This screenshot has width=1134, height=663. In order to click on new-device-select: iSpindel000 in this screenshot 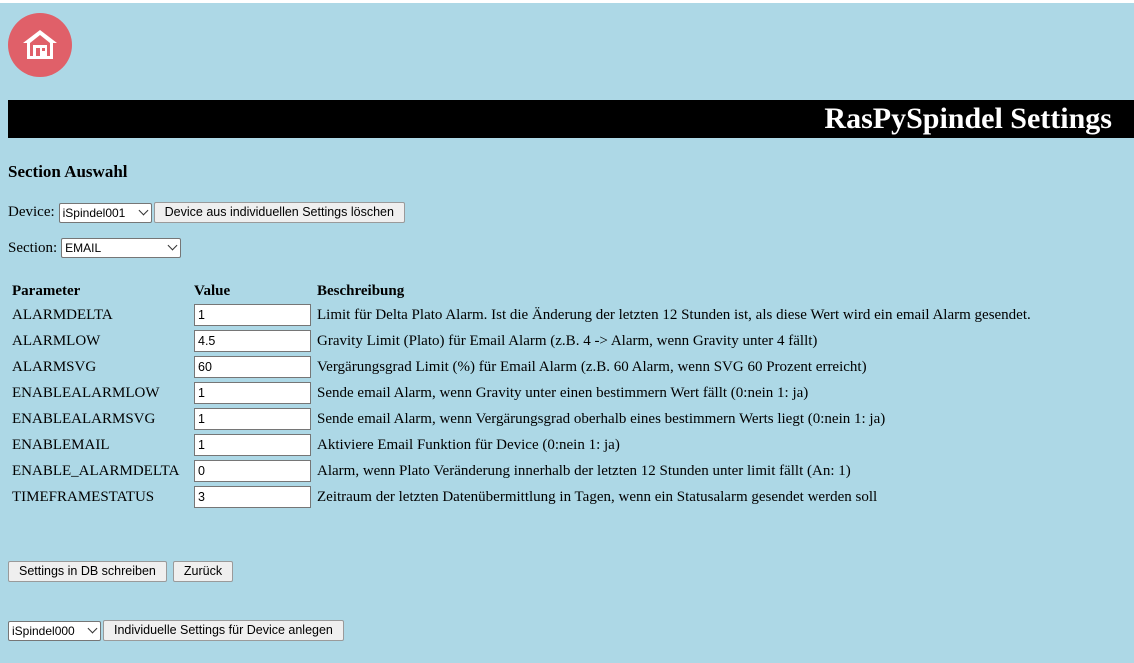, I will do `click(54, 630)`.